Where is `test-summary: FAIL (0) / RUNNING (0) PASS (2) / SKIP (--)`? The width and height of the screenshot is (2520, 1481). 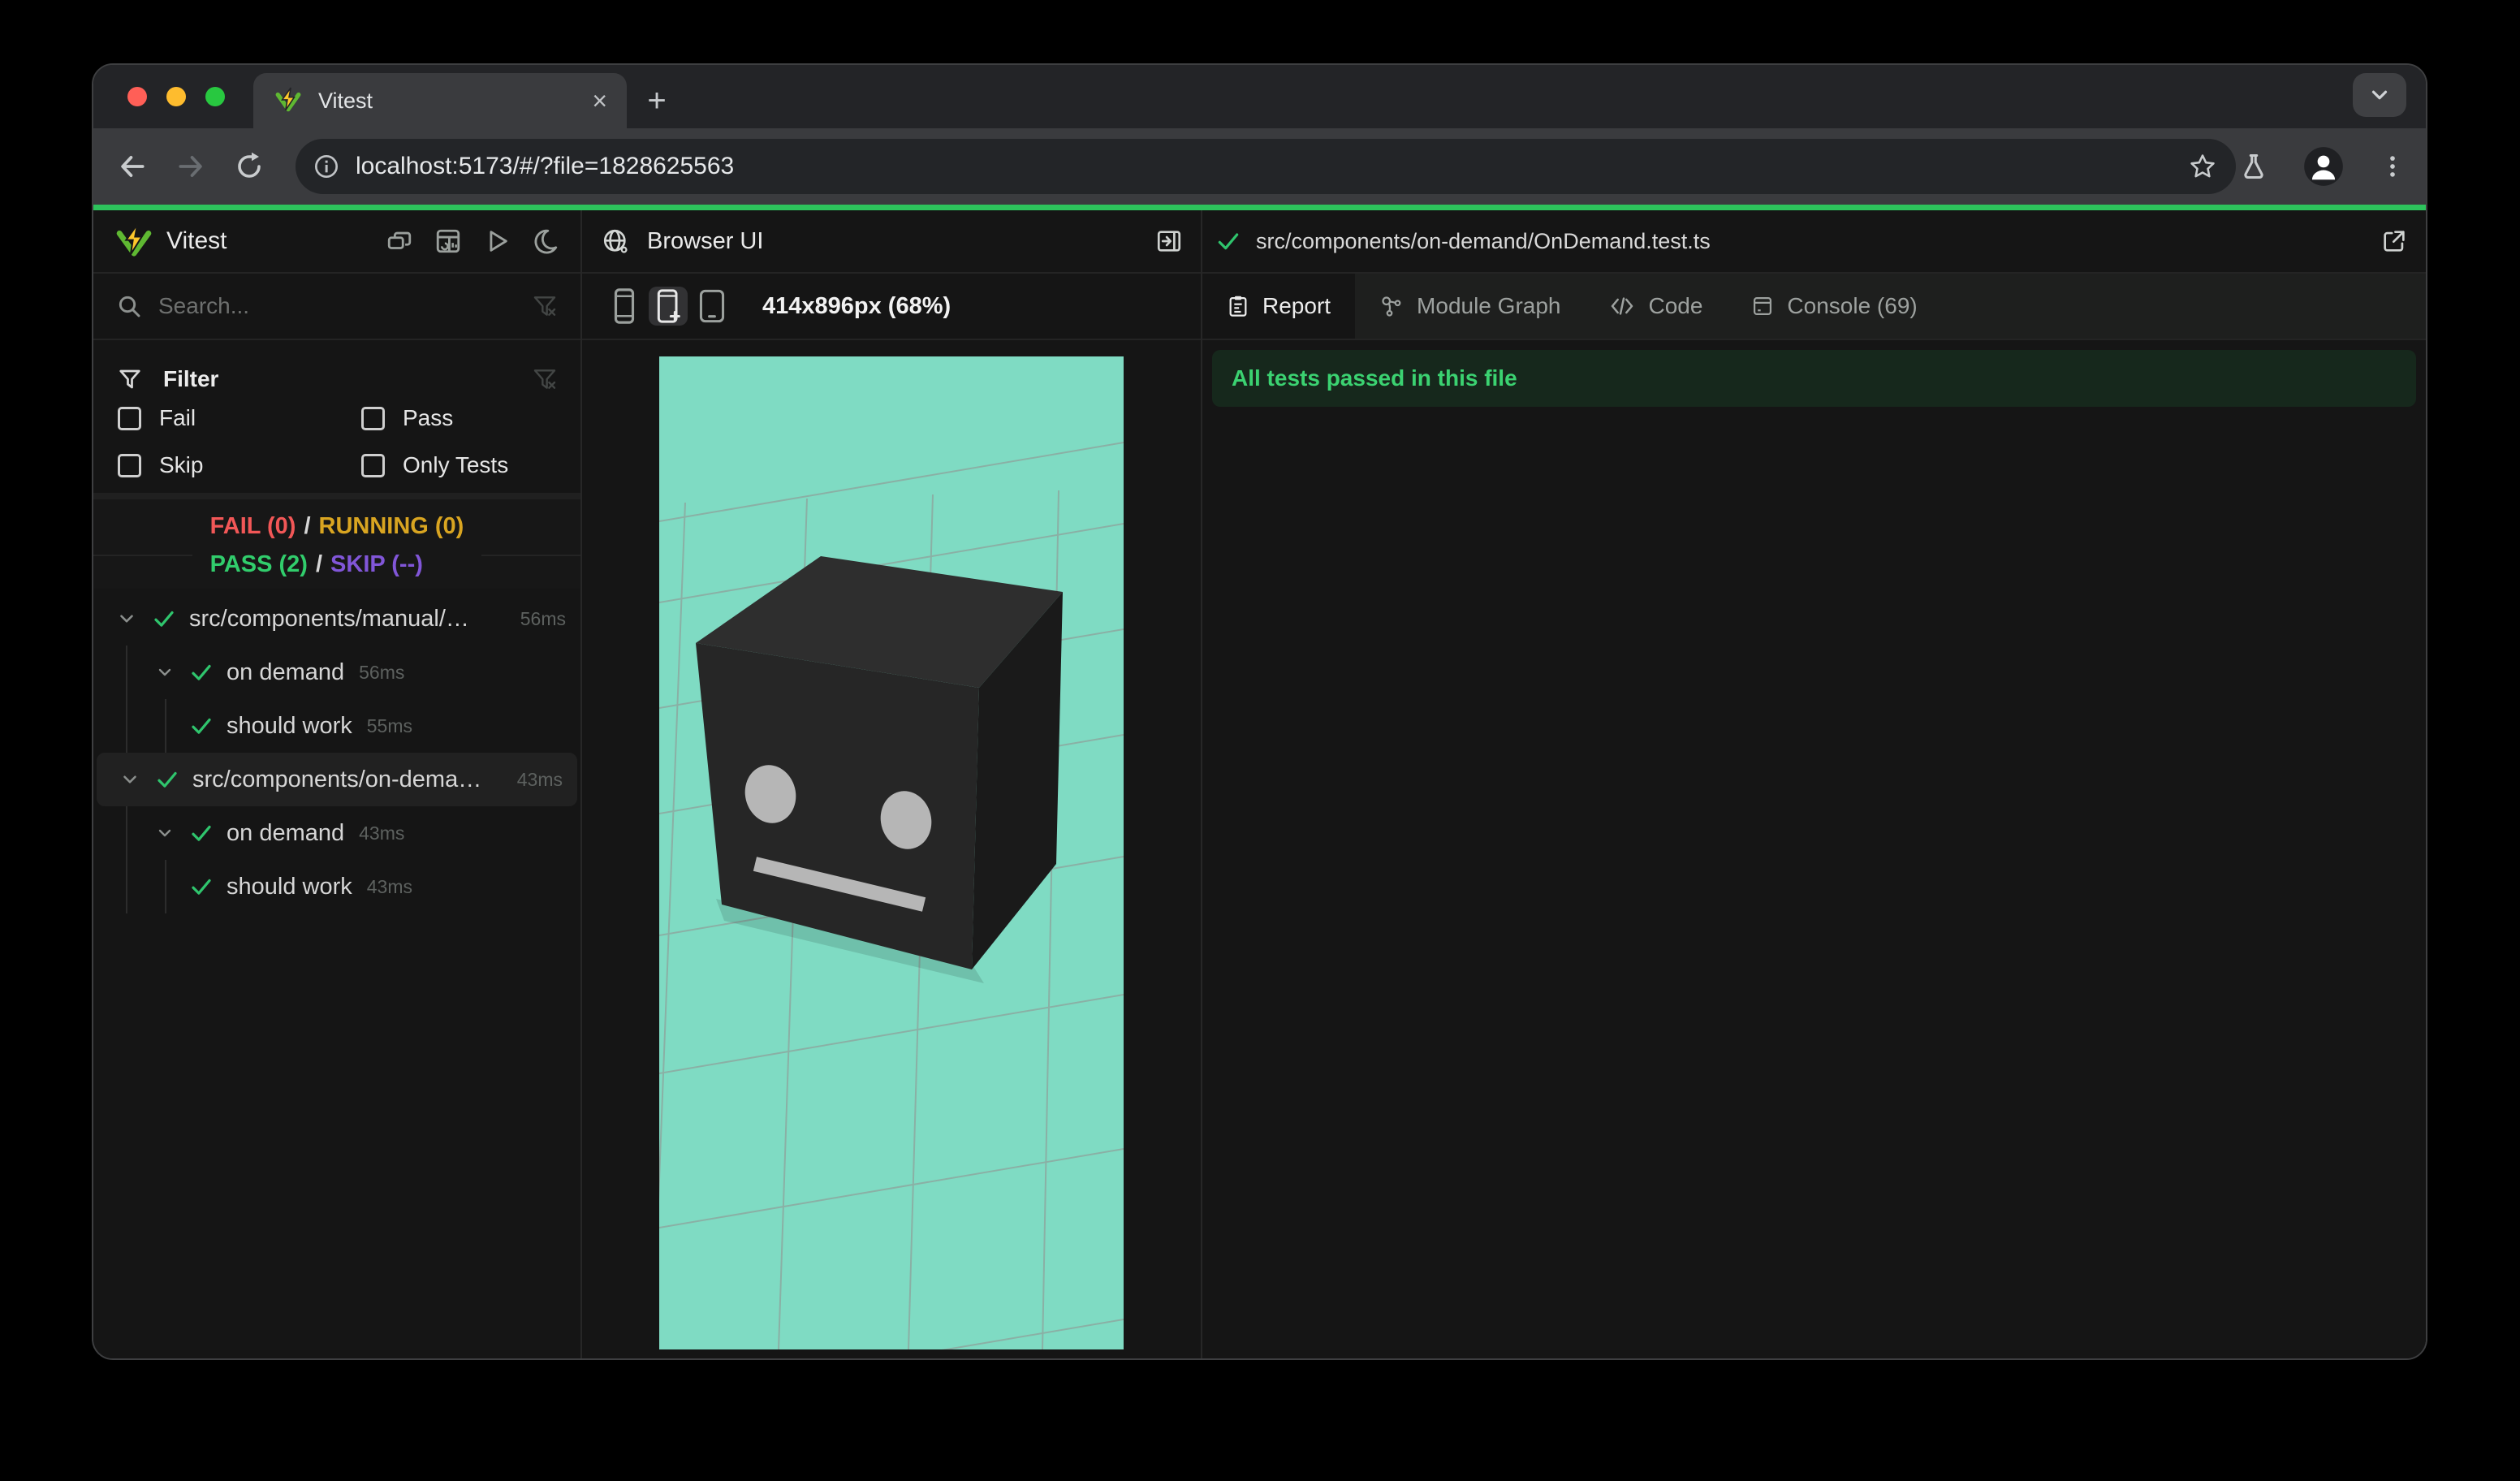
test-summary: FAIL (0) / RUNNING (0) PASS (2) / SKIP (--) is located at coordinates (336, 544).